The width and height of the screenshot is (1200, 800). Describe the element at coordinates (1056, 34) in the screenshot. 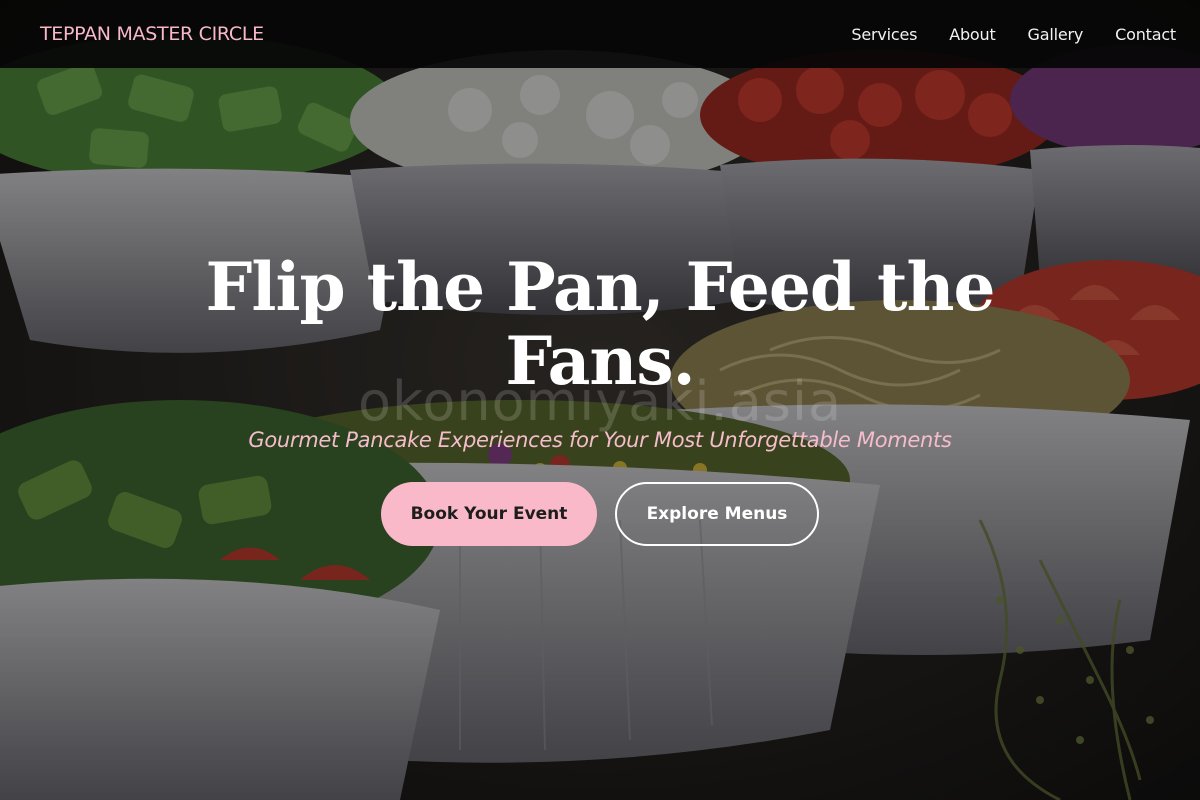

I see `nav-link-gallery: Gallery` at that location.